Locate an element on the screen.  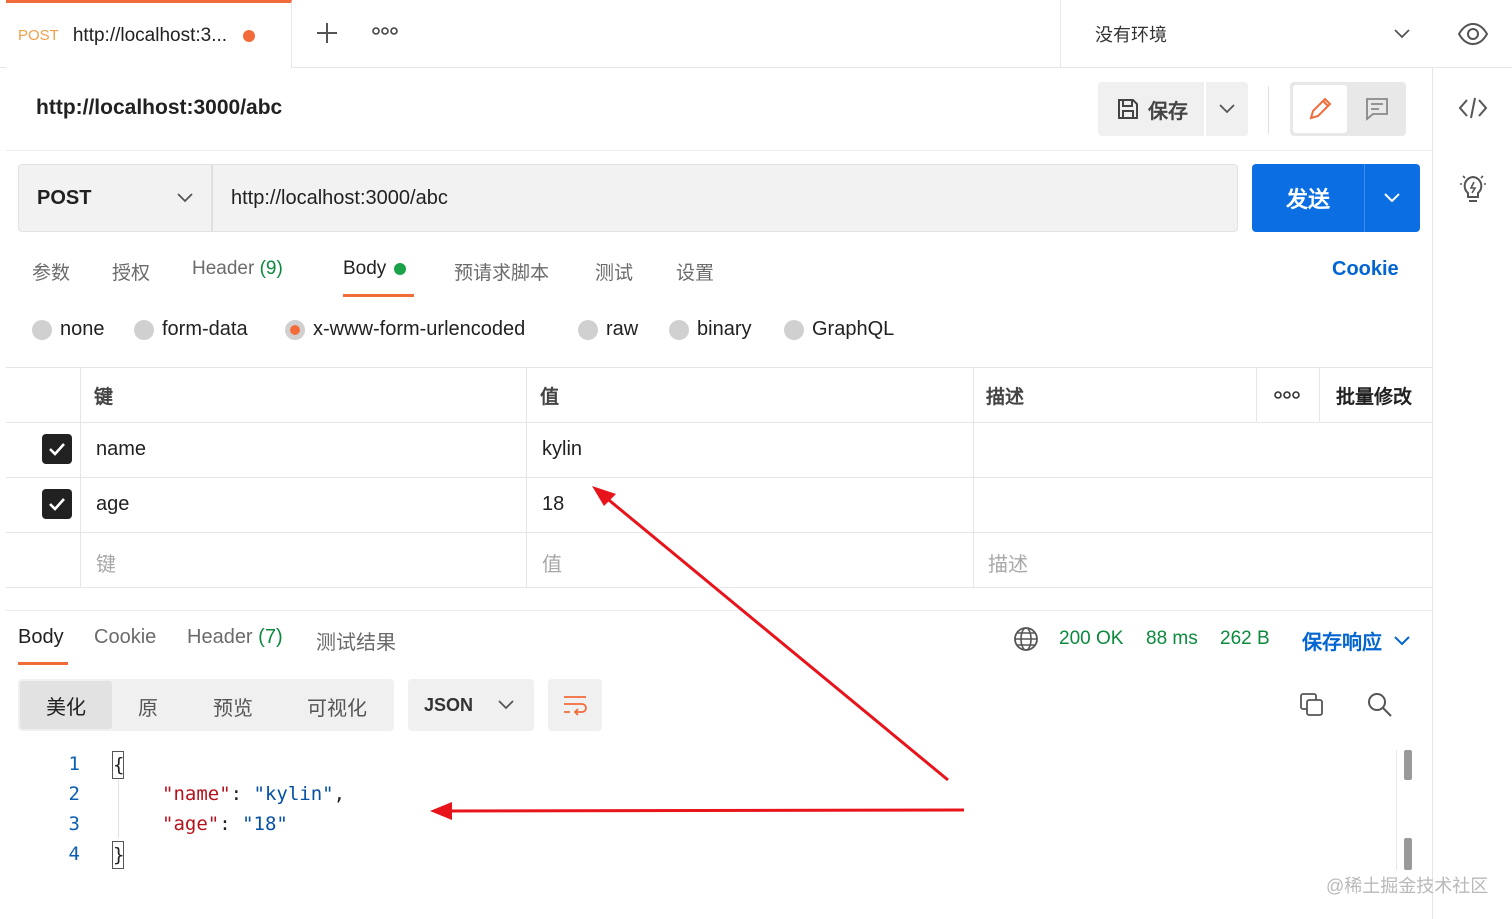
send-button: 发送 is located at coordinates (1336, 198).